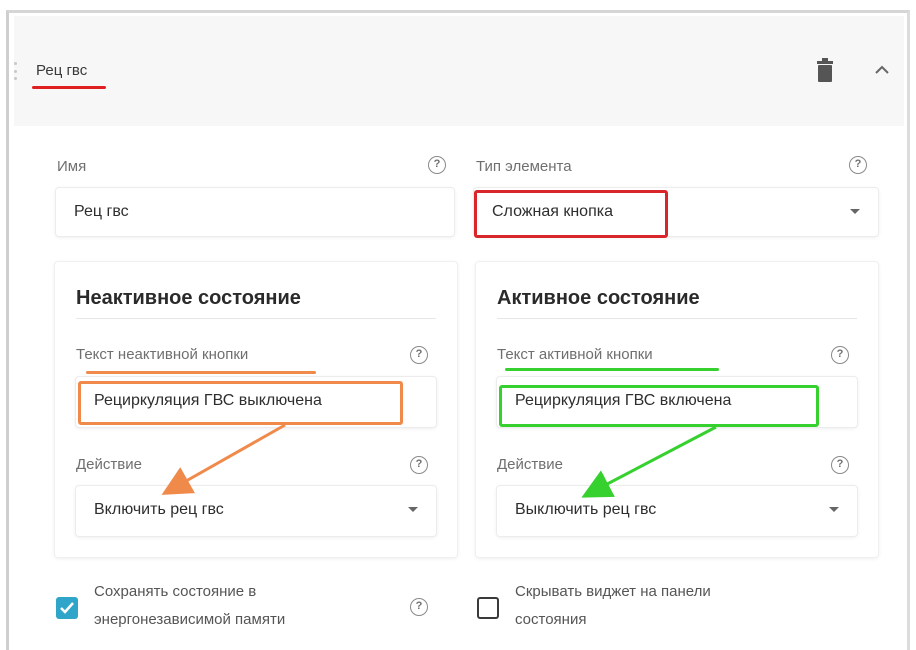  I want to click on save-state-label-line2: энергонезависимой памяти, so click(190, 619).